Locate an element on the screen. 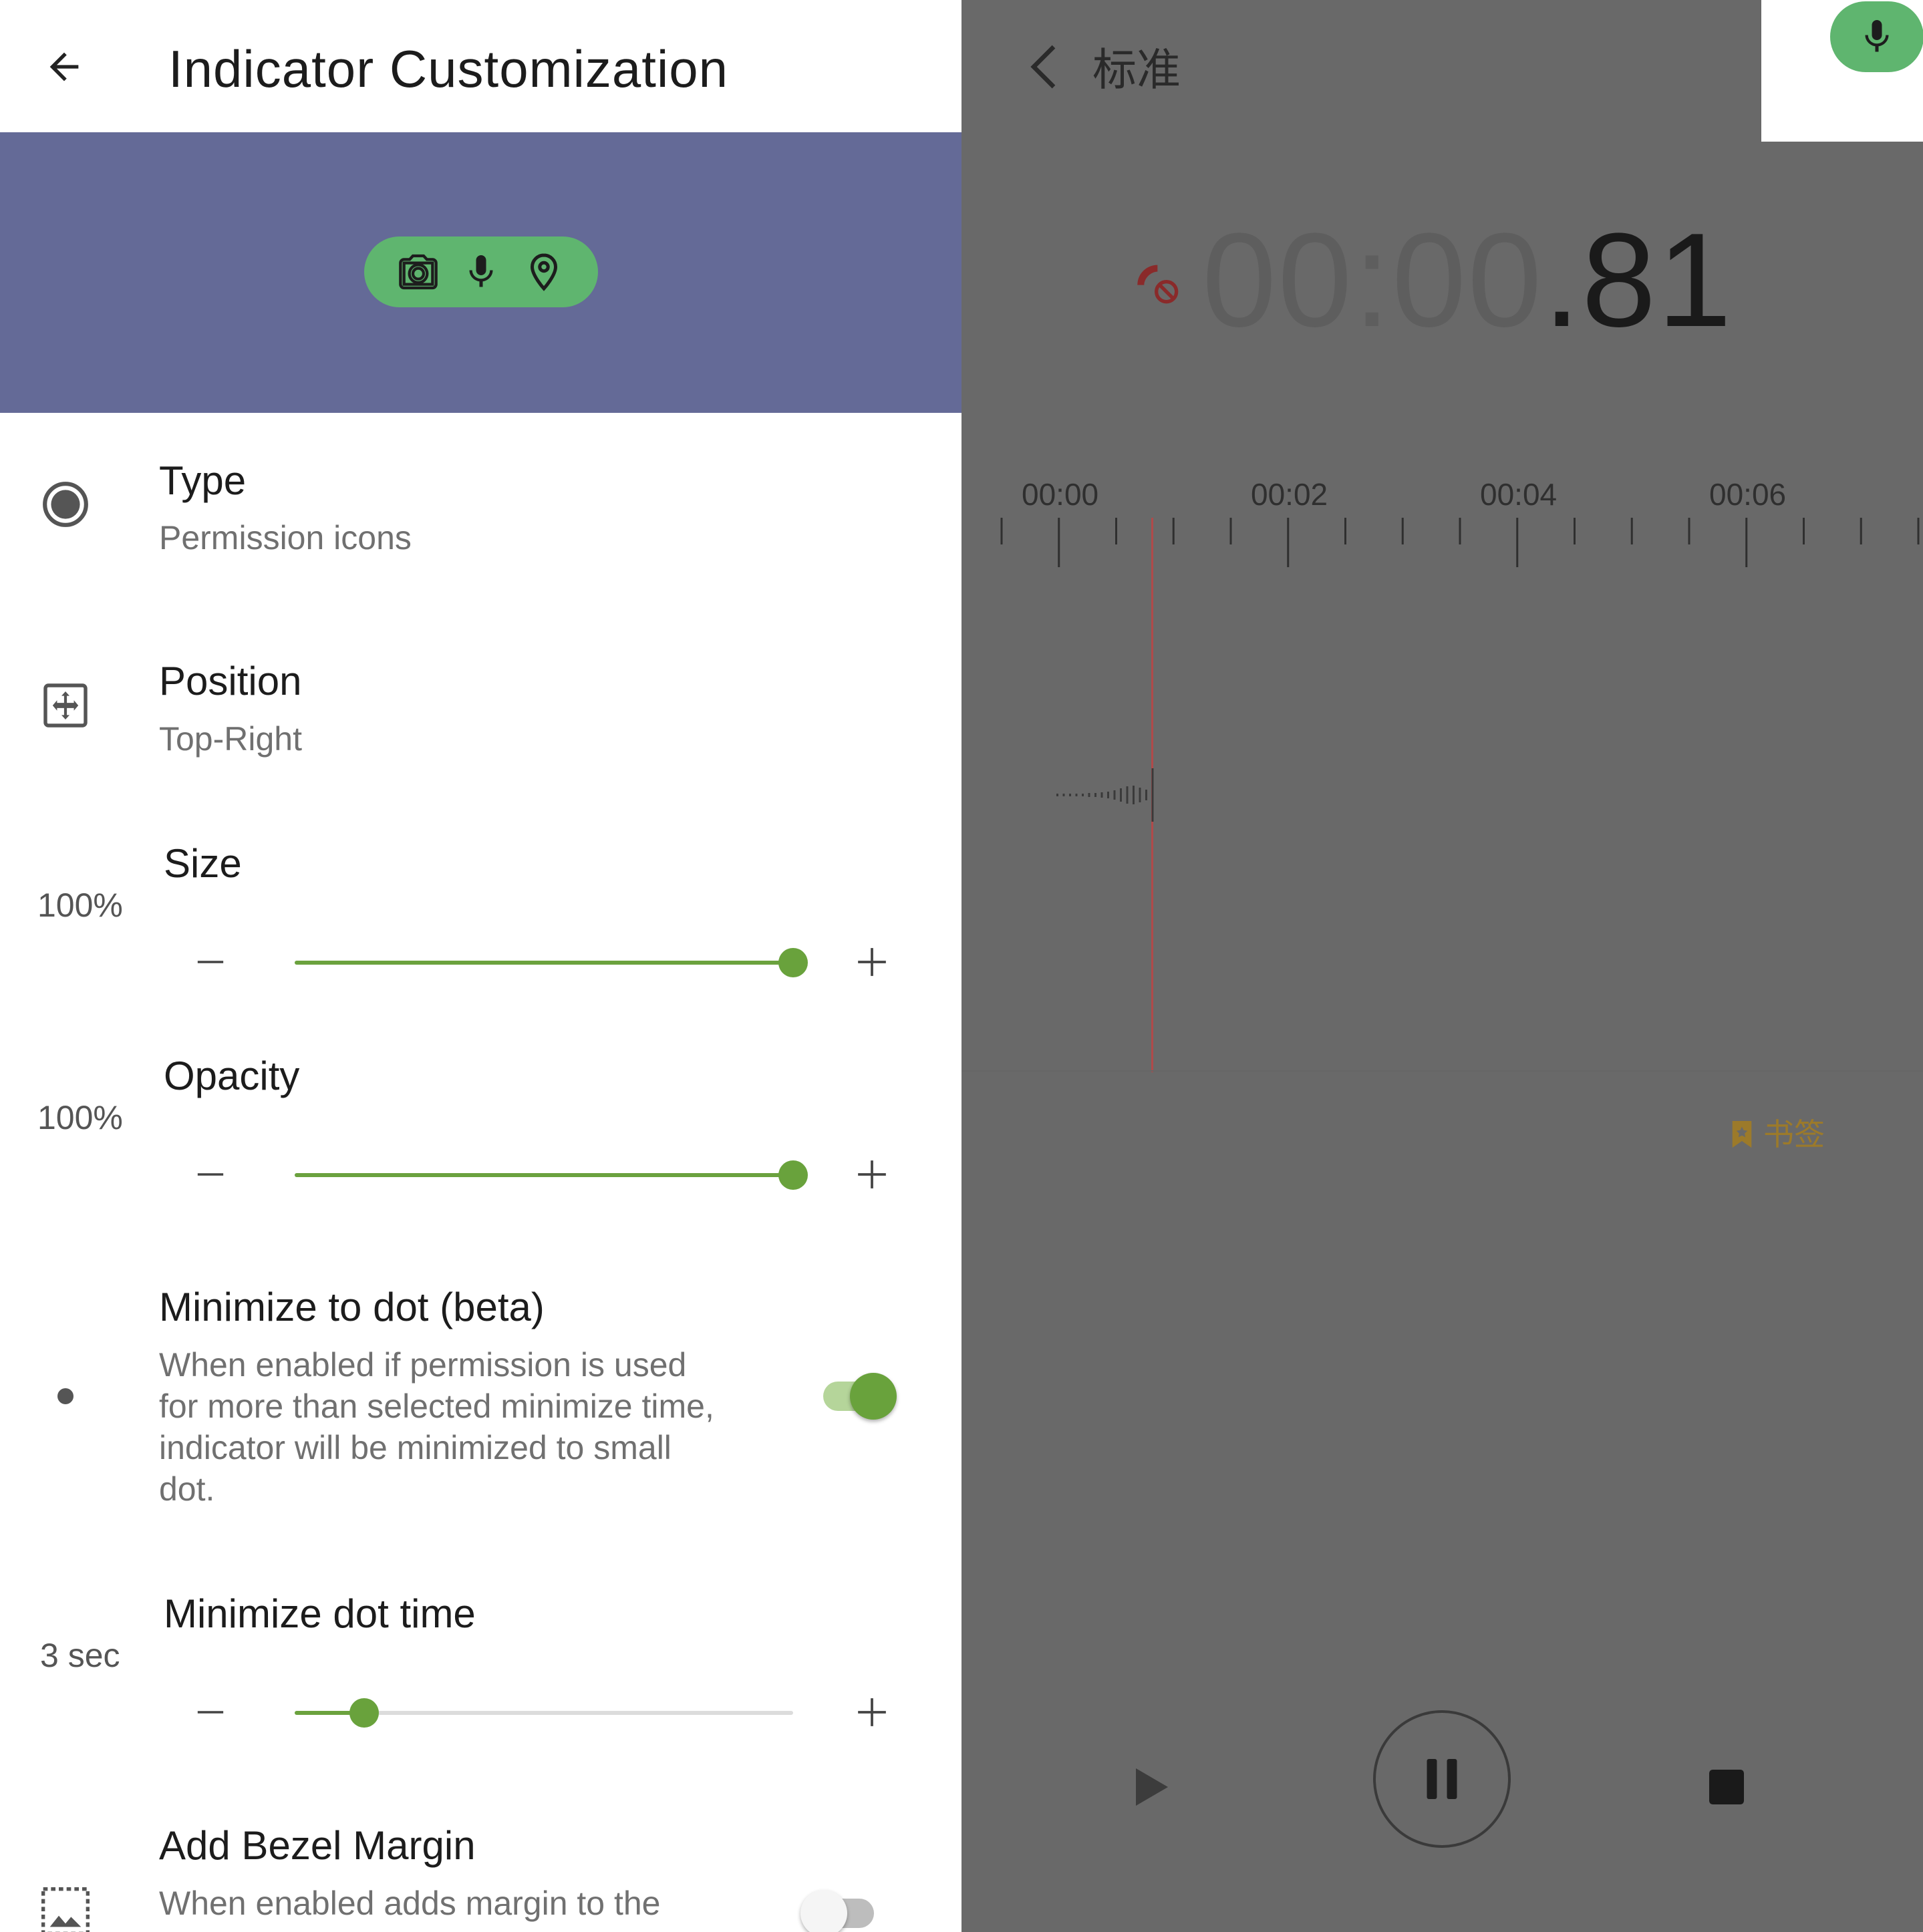 The image size is (1923, 1932). indicator-preview is located at coordinates (480, 272).